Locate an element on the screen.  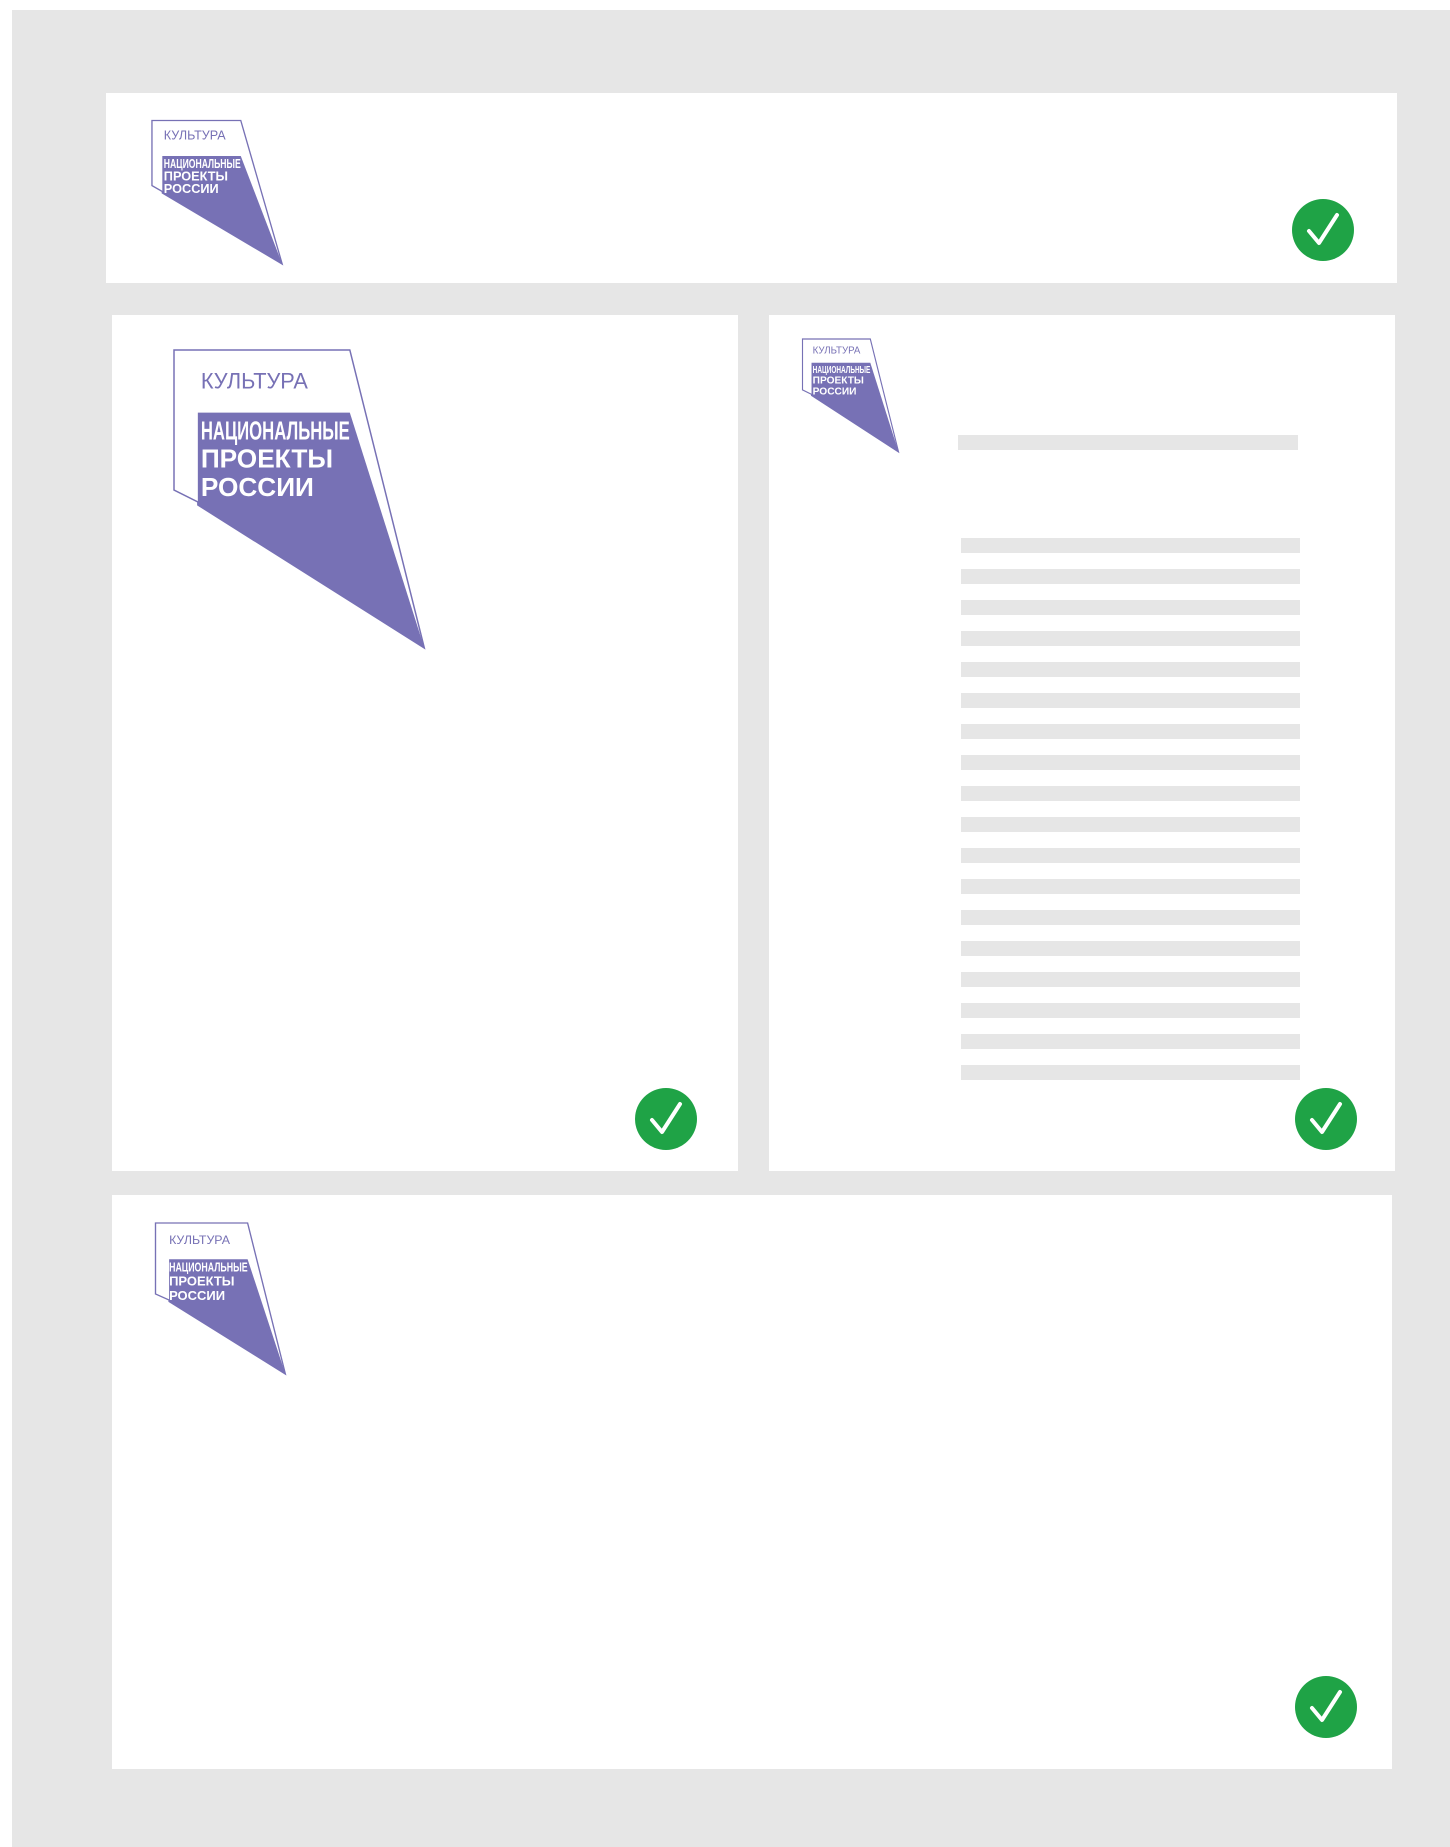
banner-layout-card: КУЛЬТУРА НАЦИОНАЛЬНЫЕ ПРОЕКТЫ РОССИИ is located at coordinates (751, 188).